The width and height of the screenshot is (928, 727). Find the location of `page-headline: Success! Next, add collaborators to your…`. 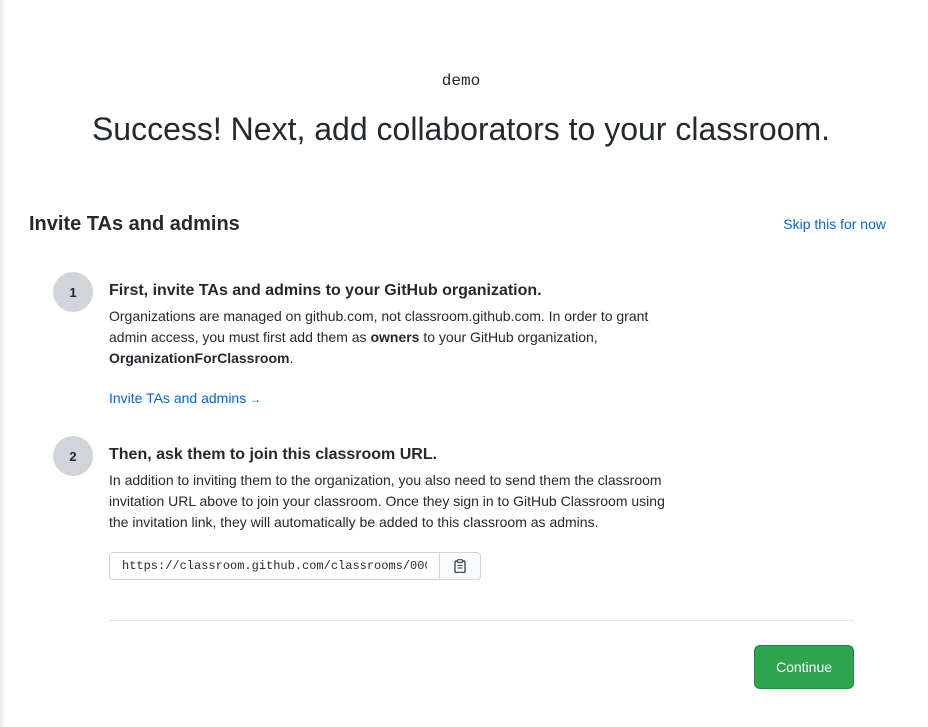

page-headline: Success! Next, add collaborators to your… is located at coordinates (461, 129).